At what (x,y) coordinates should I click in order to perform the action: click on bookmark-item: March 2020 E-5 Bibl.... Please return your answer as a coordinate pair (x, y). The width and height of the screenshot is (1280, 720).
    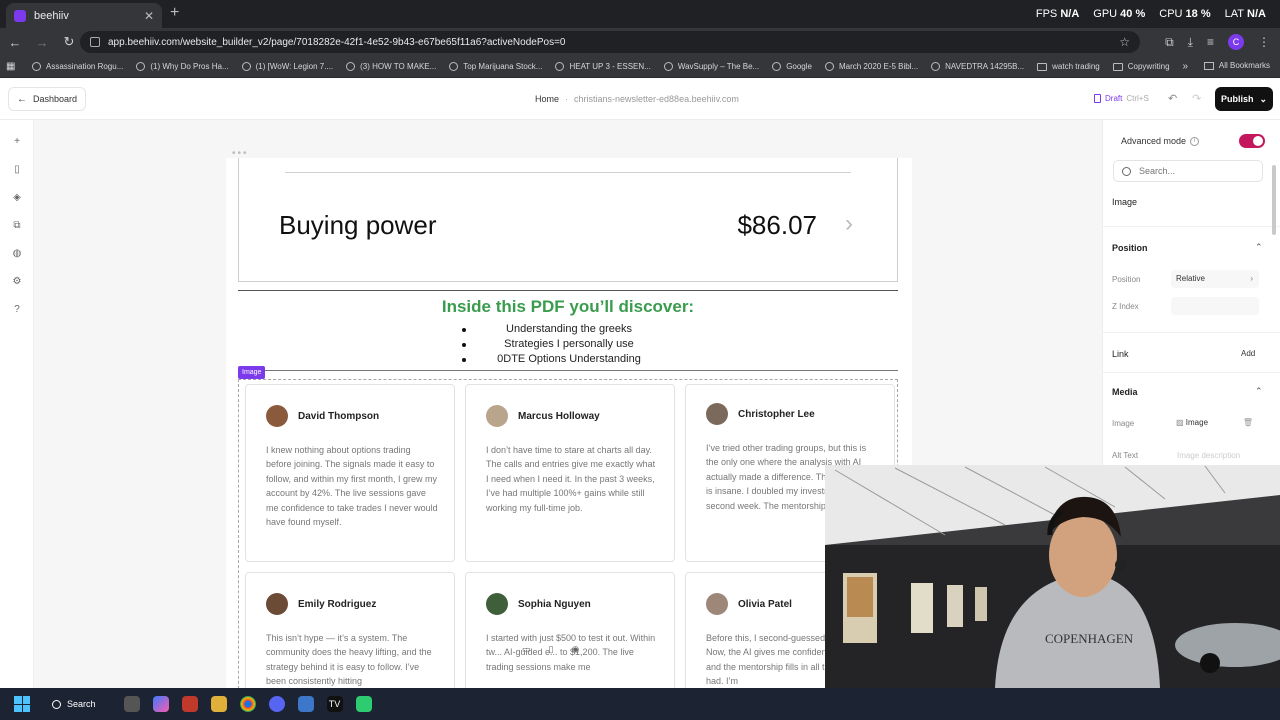
    Looking at the image, I should click on (871, 66).